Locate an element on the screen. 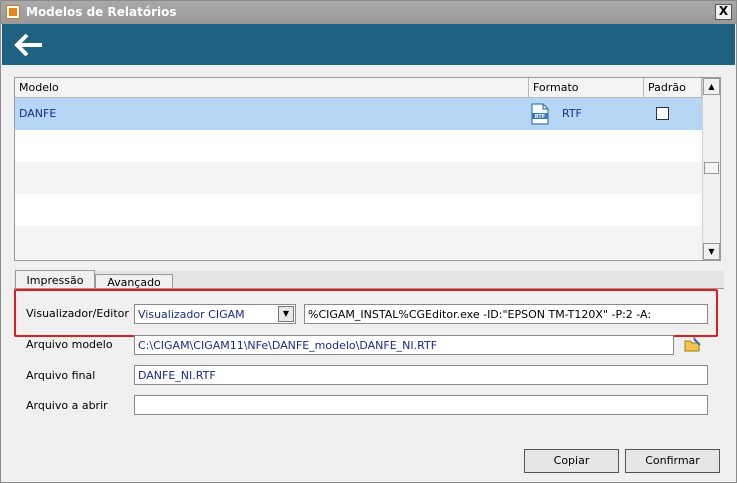 This screenshot has height=483, width=737. tab-impressao: Impressão is located at coordinates (55, 279).